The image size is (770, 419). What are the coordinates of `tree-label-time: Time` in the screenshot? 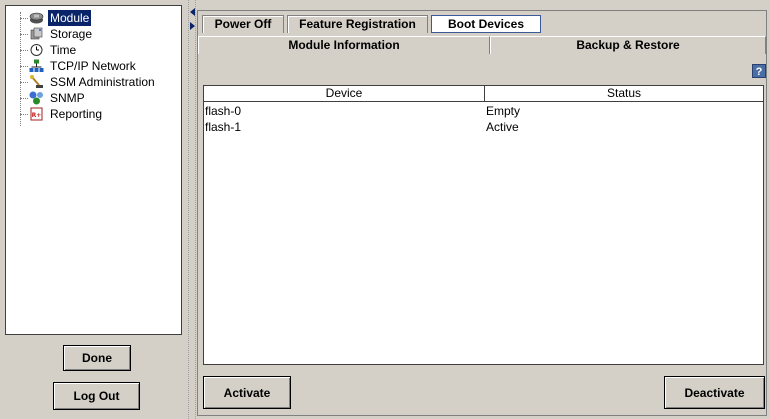 It's located at (63, 50).